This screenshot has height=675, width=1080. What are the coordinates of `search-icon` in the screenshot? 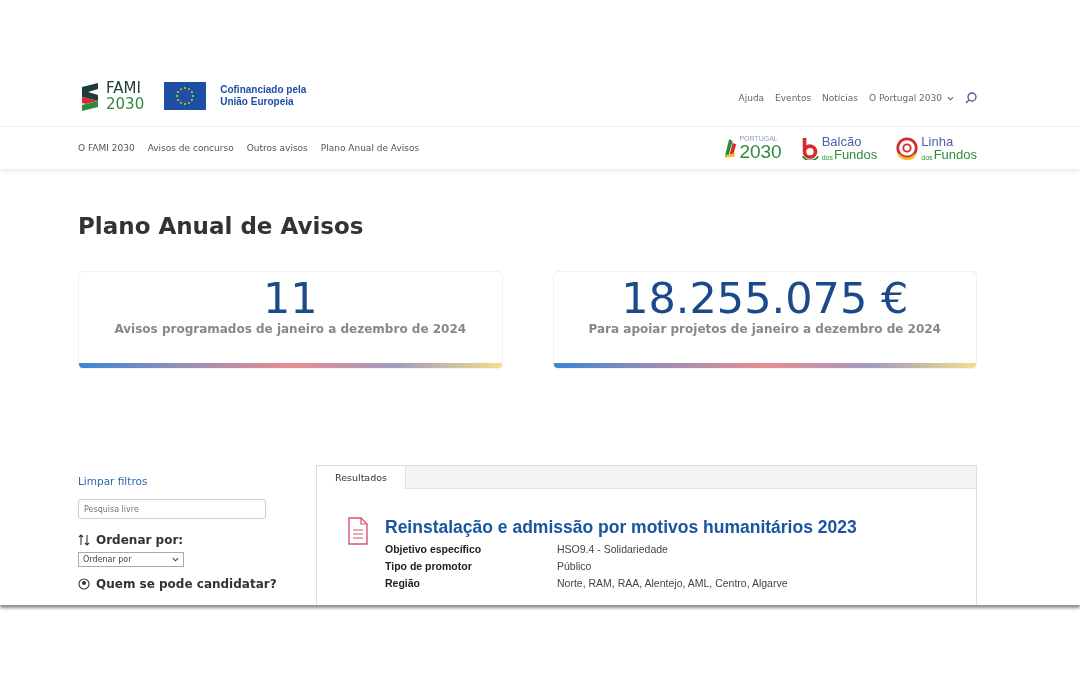 It's located at (971, 98).